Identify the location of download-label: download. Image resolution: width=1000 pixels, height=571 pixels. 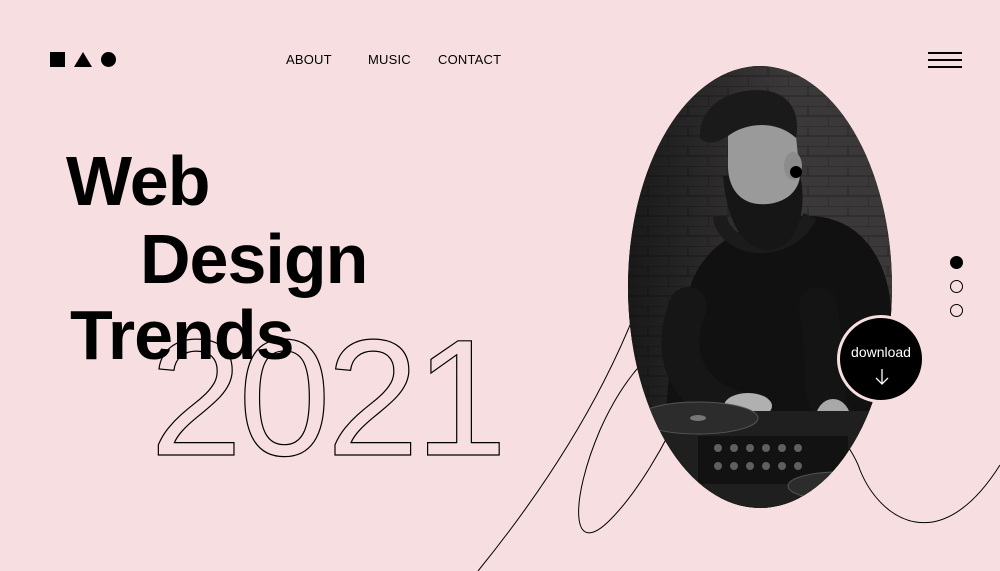
(881, 352).